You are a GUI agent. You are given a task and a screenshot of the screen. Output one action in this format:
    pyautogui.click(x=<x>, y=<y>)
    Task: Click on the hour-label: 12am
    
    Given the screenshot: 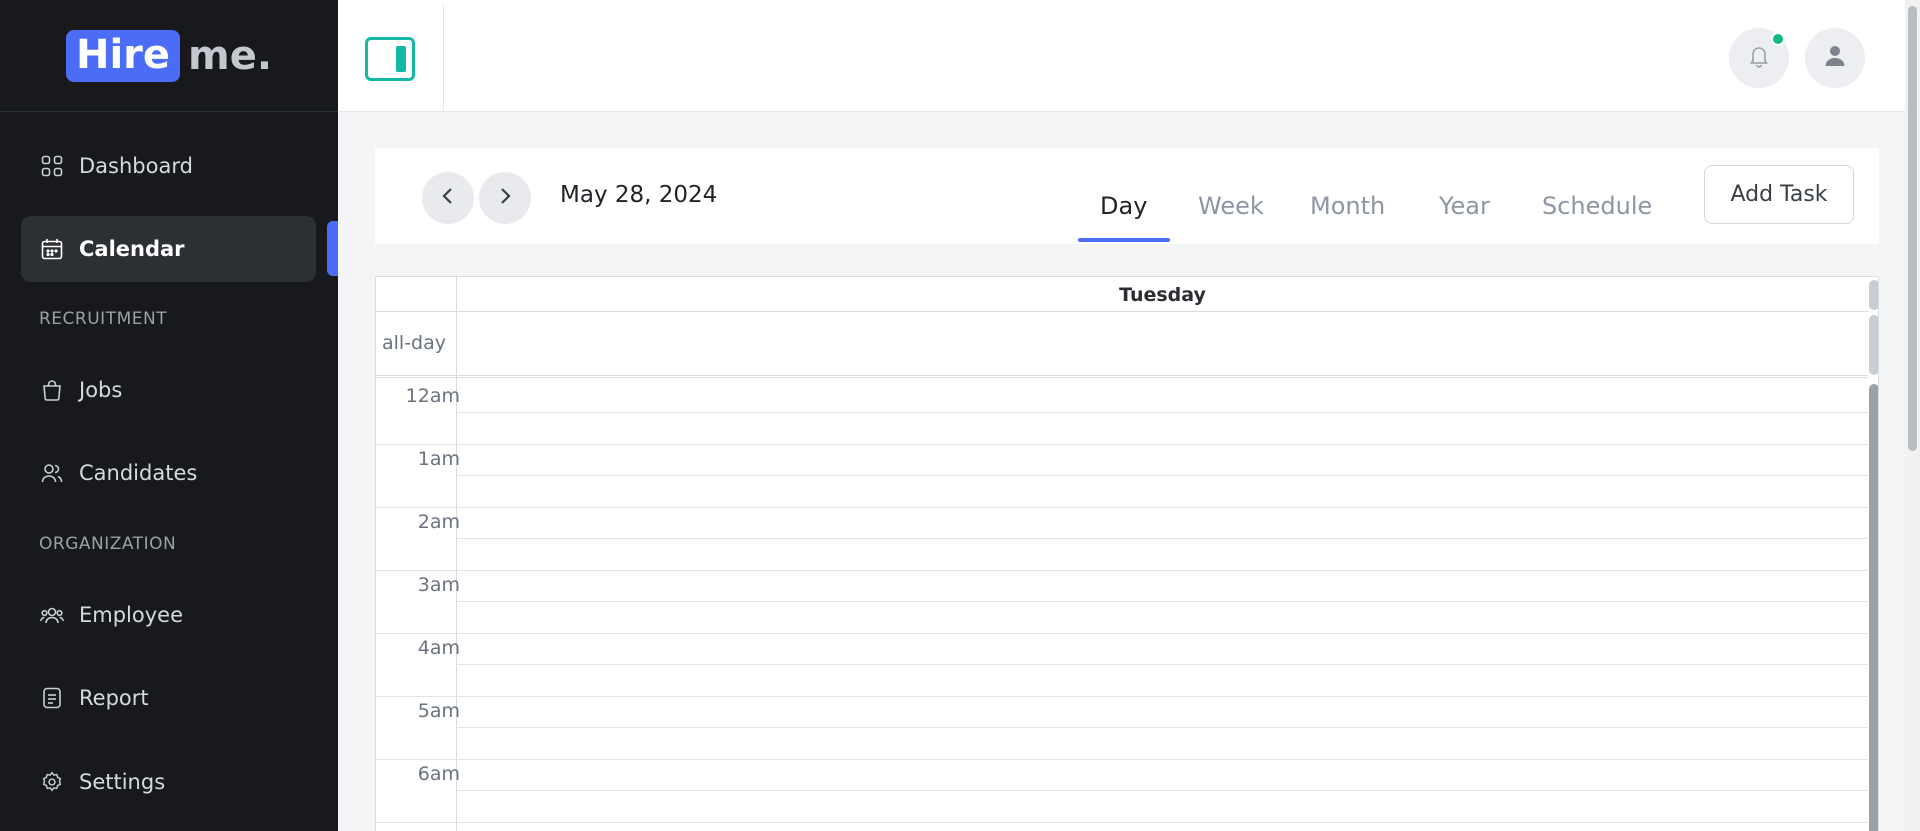 What is the action you would take?
    pyautogui.click(x=432, y=396)
    